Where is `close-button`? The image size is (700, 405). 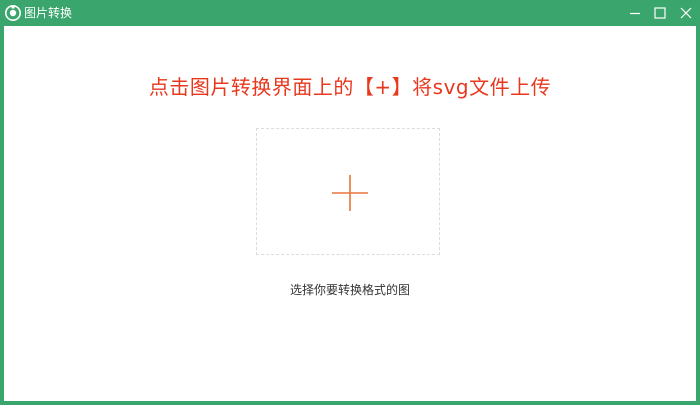
close-button is located at coordinates (686, 13).